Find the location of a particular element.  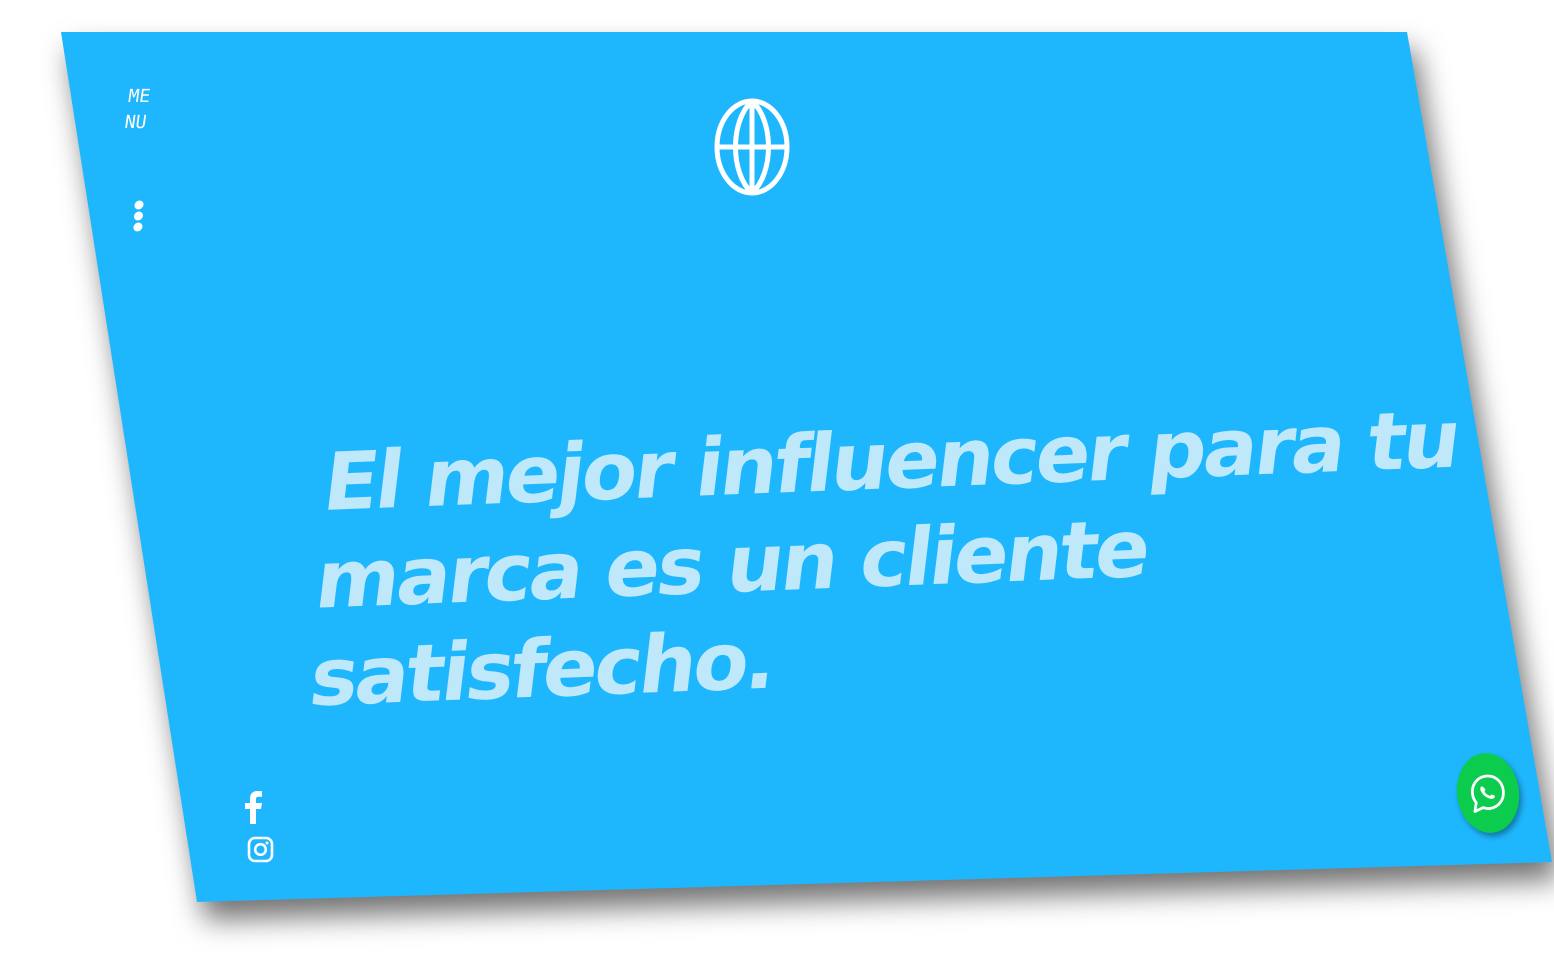

whatsapp-button is located at coordinates (1488, 793).